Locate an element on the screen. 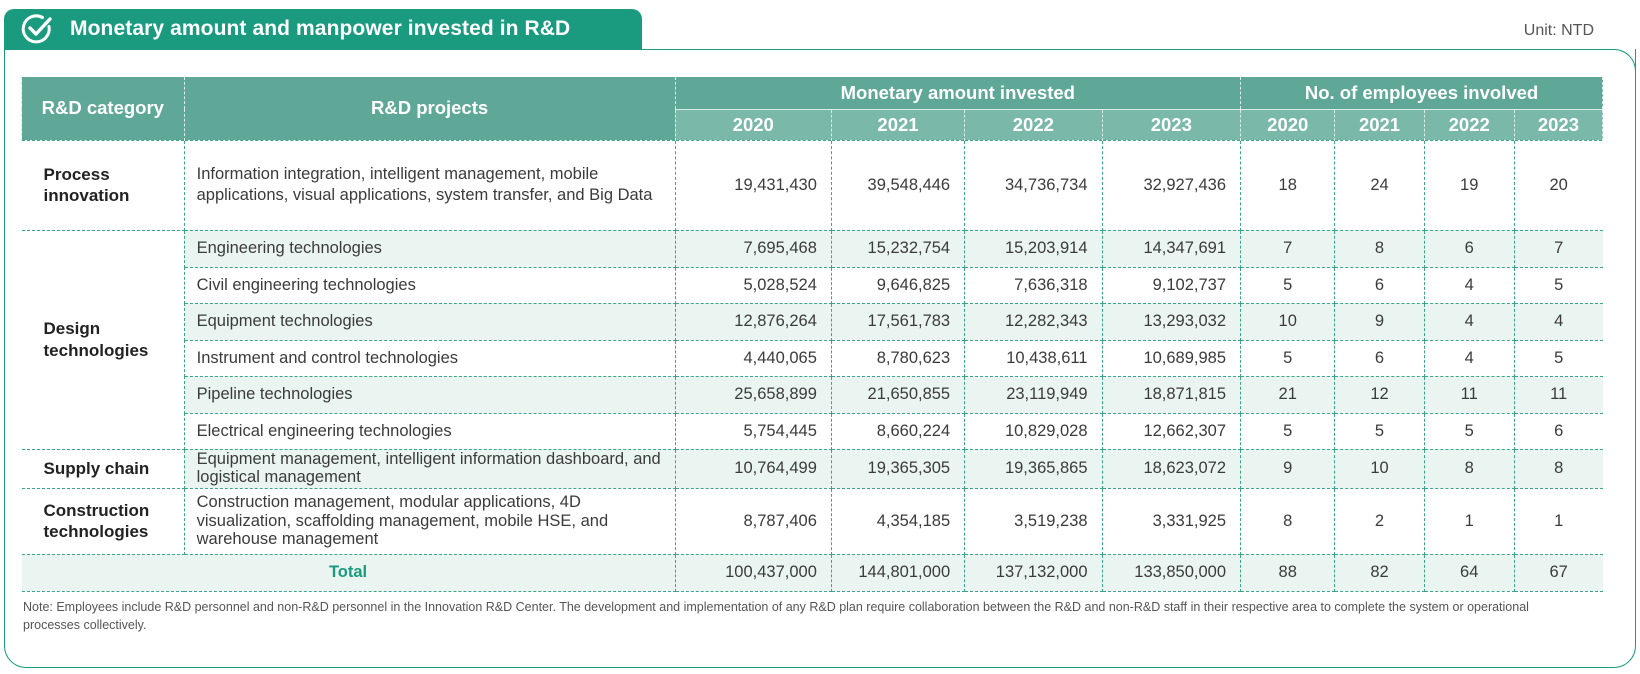 This screenshot has height=674, width=1640. money-cell: 21,650,855 is located at coordinates (898, 394).